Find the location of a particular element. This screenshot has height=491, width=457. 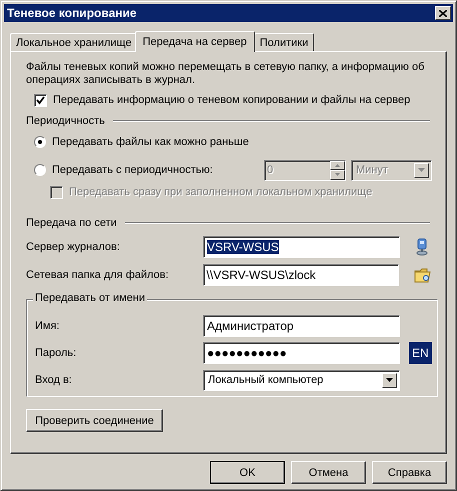

input-field: VSRV-WSUS is located at coordinates (301, 247).